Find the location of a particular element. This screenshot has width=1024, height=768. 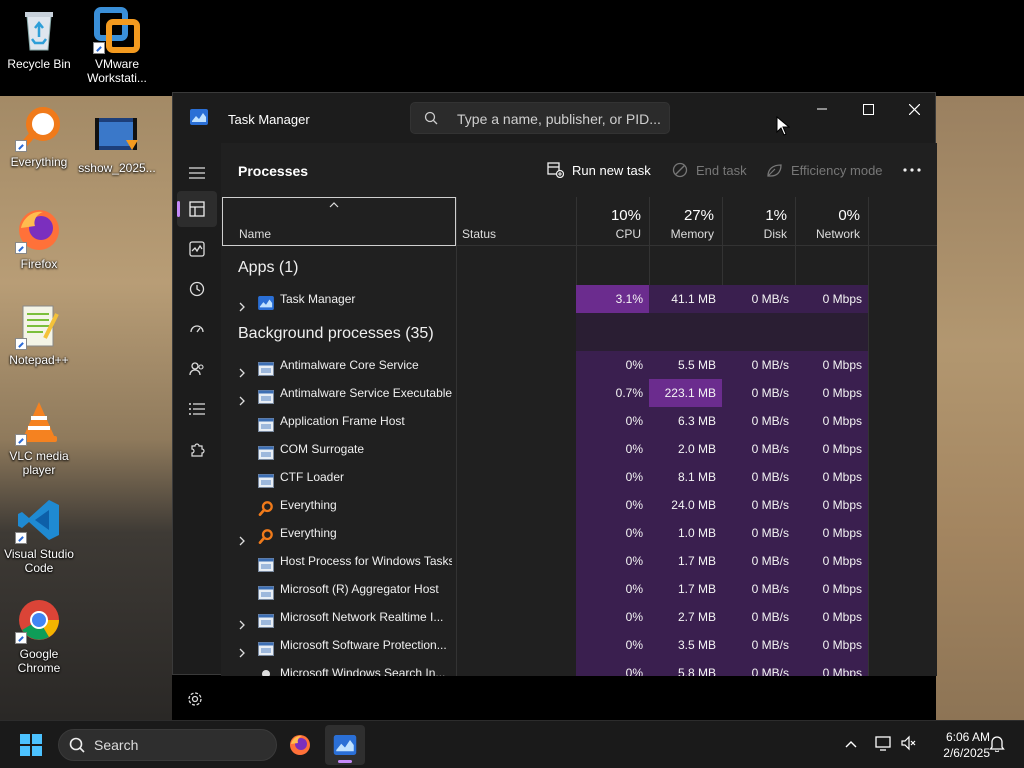

everything-search-icon is located at coordinates (266, 507).